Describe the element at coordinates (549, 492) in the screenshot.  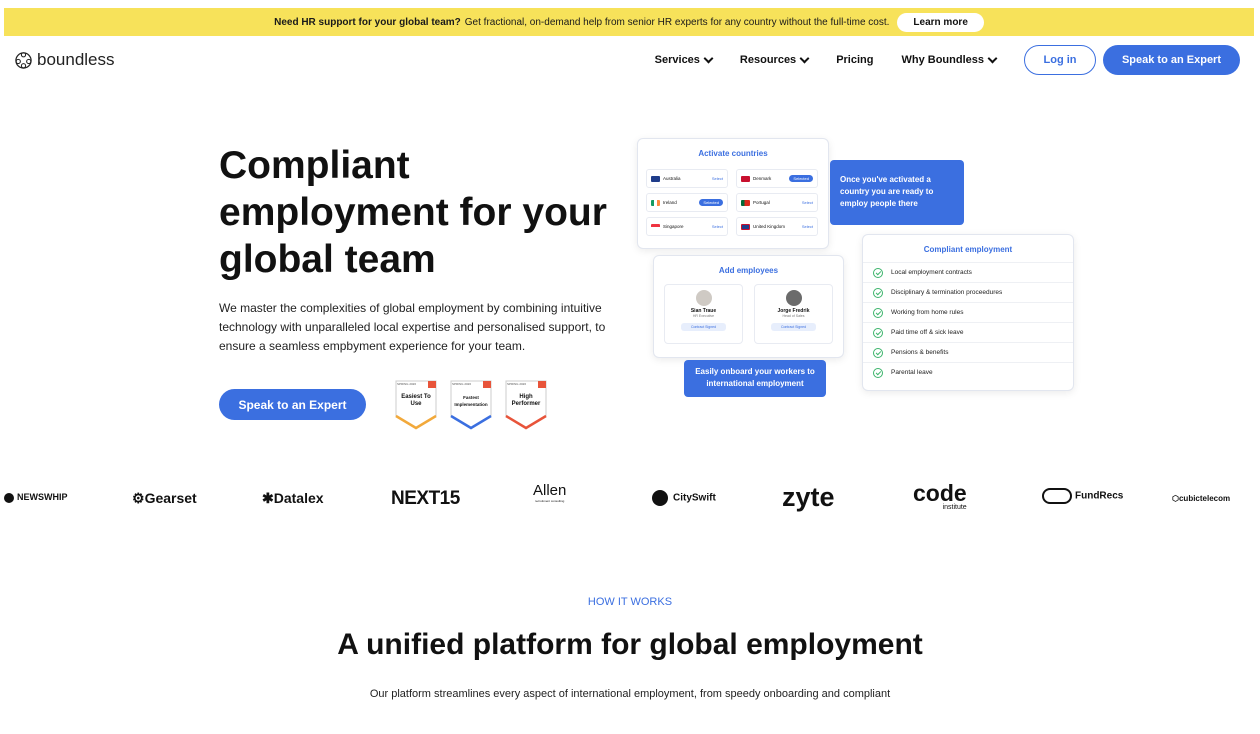
I see `logo-allen: Allen recruitment consulting` at that location.